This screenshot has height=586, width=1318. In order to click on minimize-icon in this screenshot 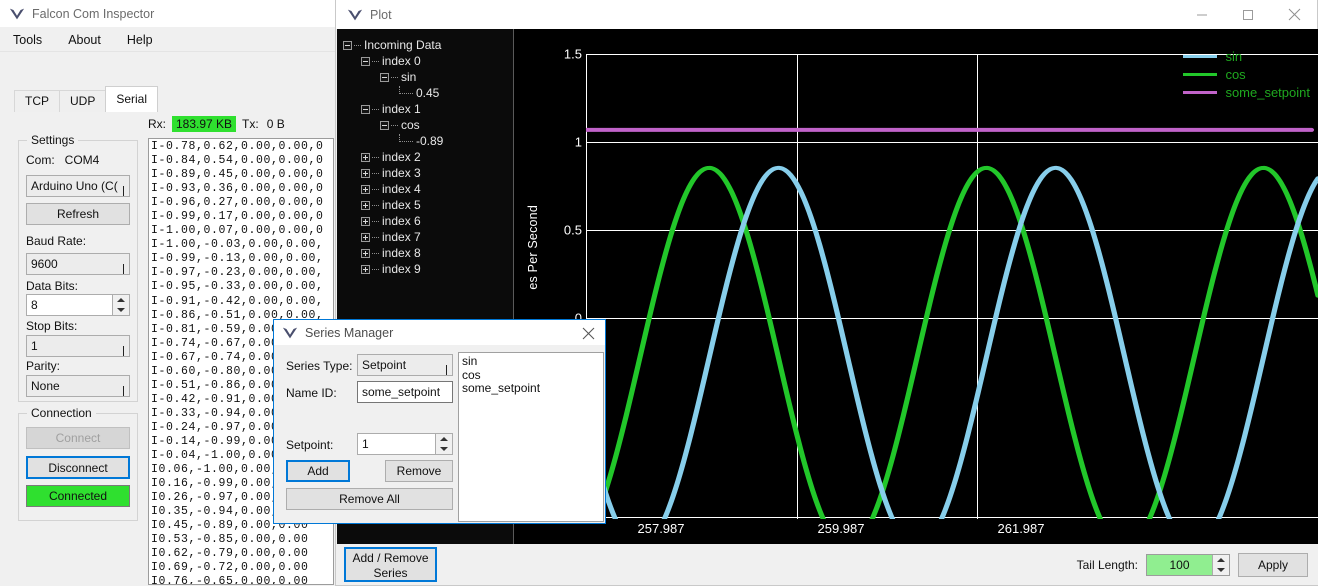, I will do `click(1202, 14)`.